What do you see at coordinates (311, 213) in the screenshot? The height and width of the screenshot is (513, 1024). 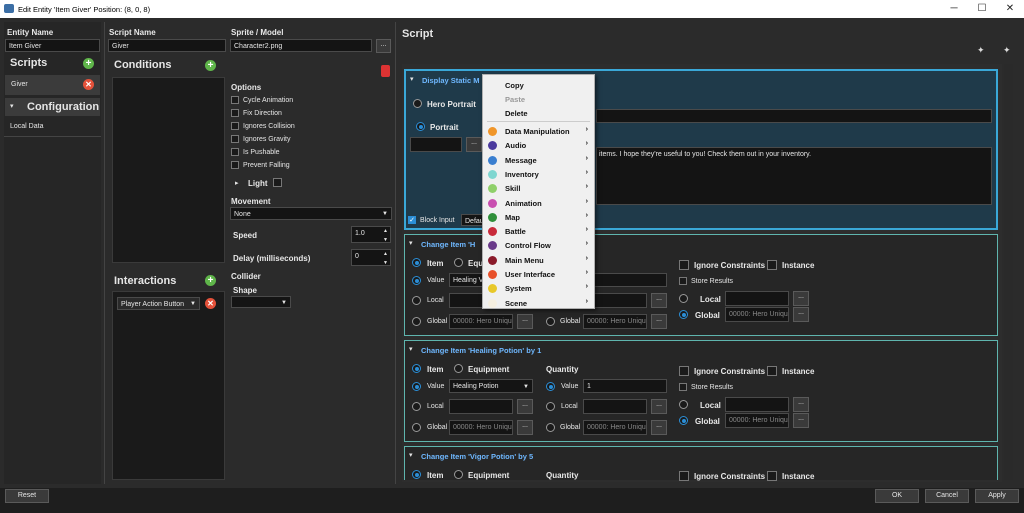 I see `movement-dropdown: None ▼` at bounding box center [311, 213].